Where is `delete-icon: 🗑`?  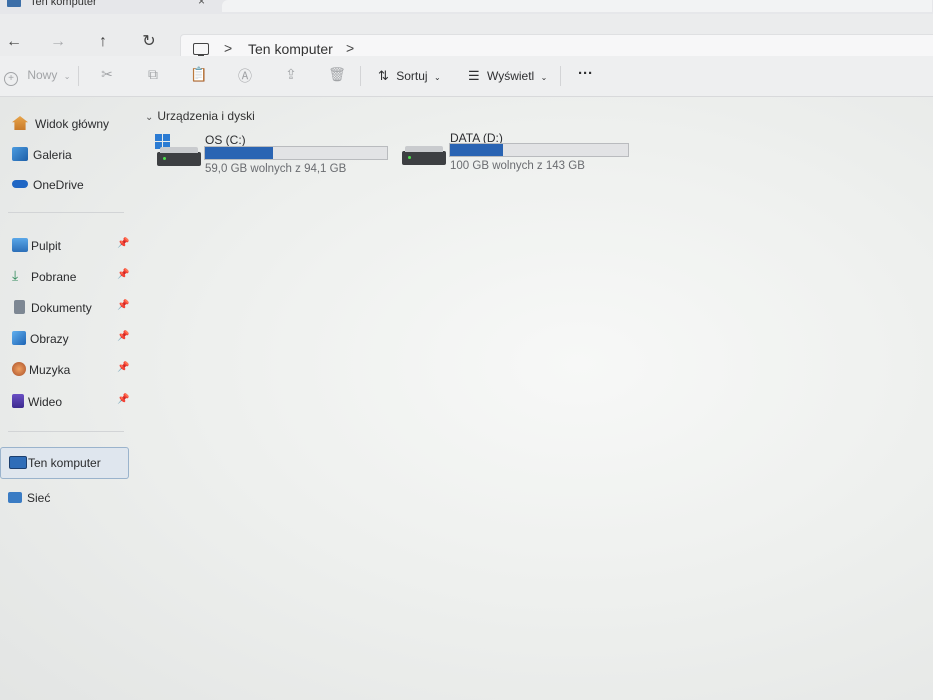
delete-icon: 🗑 is located at coordinates (337, 74).